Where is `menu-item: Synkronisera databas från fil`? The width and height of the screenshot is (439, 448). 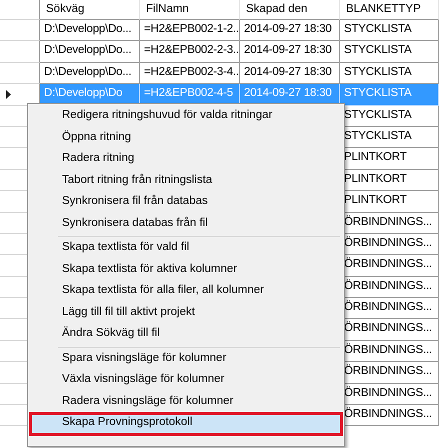
menu-item: Synkronisera databas från fil is located at coordinates (186, 224).